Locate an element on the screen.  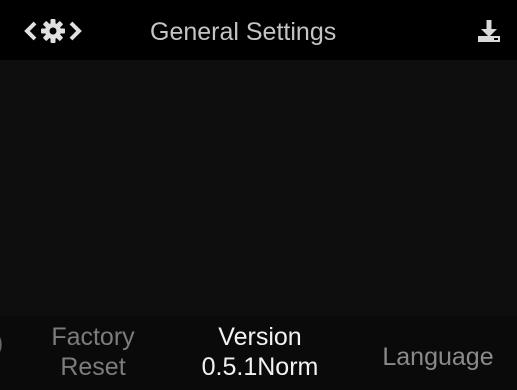
menu-item-version: Version 0.5.1Norm is located at coordinates (260, 352).